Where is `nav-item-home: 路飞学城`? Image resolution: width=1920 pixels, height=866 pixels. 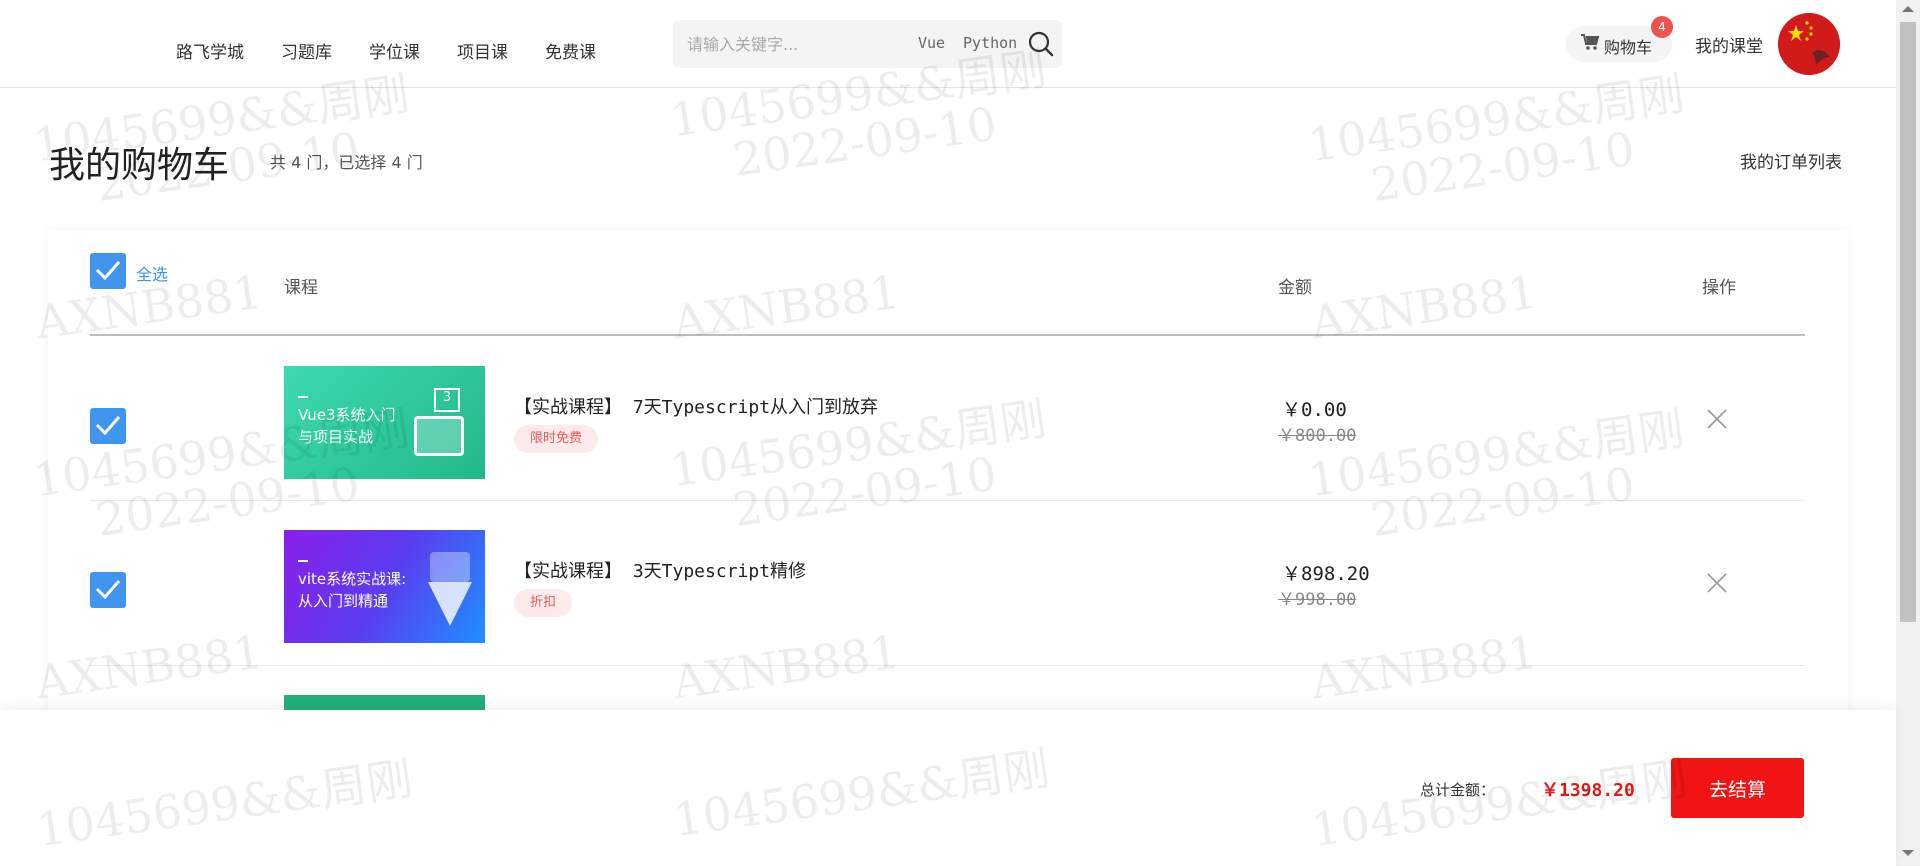 nav-item-home: 路飞学城 is located at coordinates (210, 50).